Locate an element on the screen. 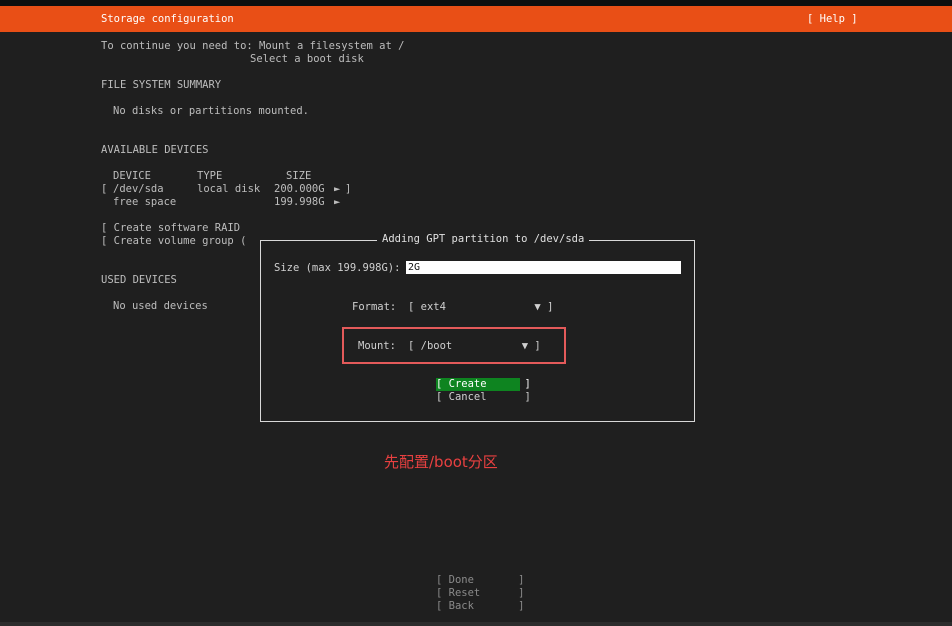 The height and width of the screenshot is (626, 952). back-button: [ Back ] is located at coordinates (480, 606).